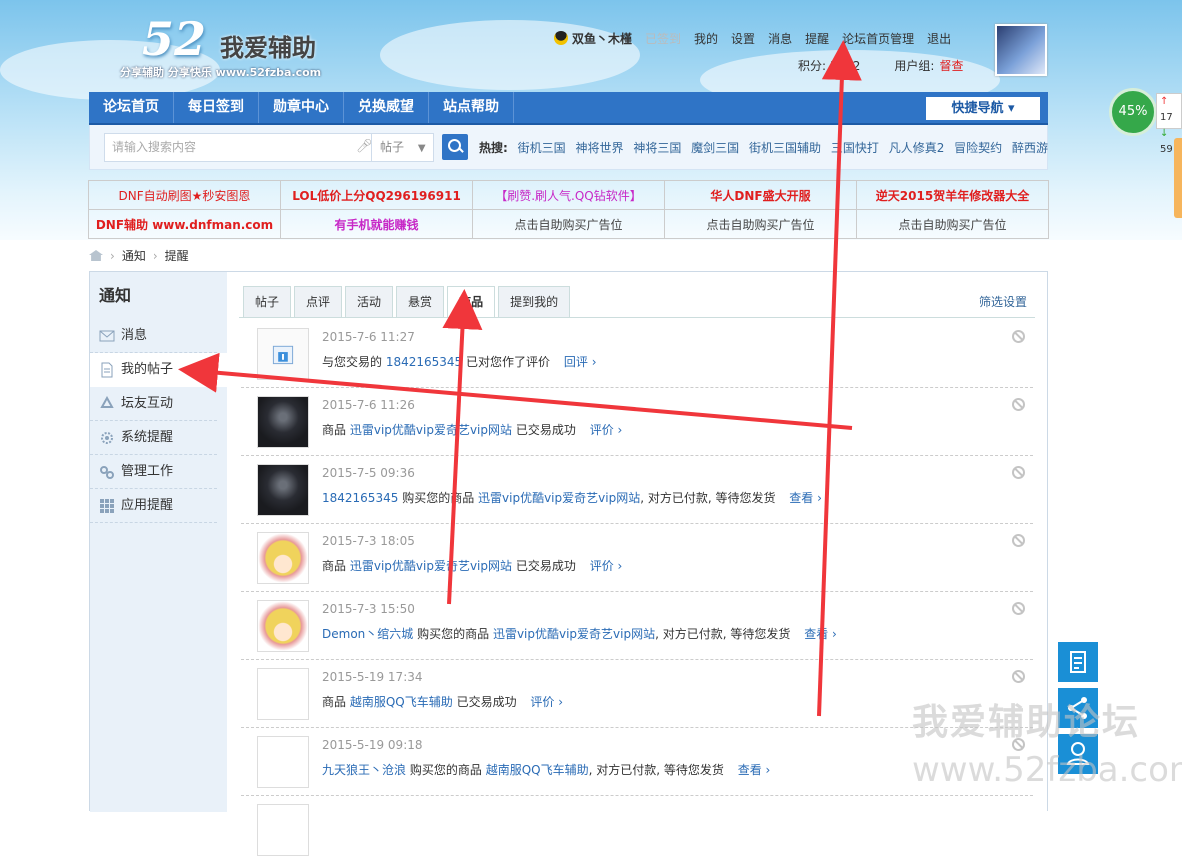 The width and height of the screenshot is (1182, 856). Describe the element at coordinates (839, 378) in the screenshot. I see `arrow-to-reminders` at that location.